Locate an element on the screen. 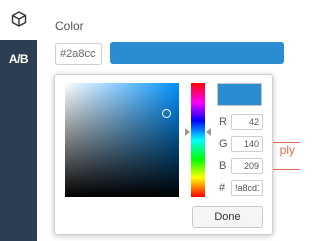 This screenshot has width=320, height=241. green-channel-input is located at coordinates (247, 144).